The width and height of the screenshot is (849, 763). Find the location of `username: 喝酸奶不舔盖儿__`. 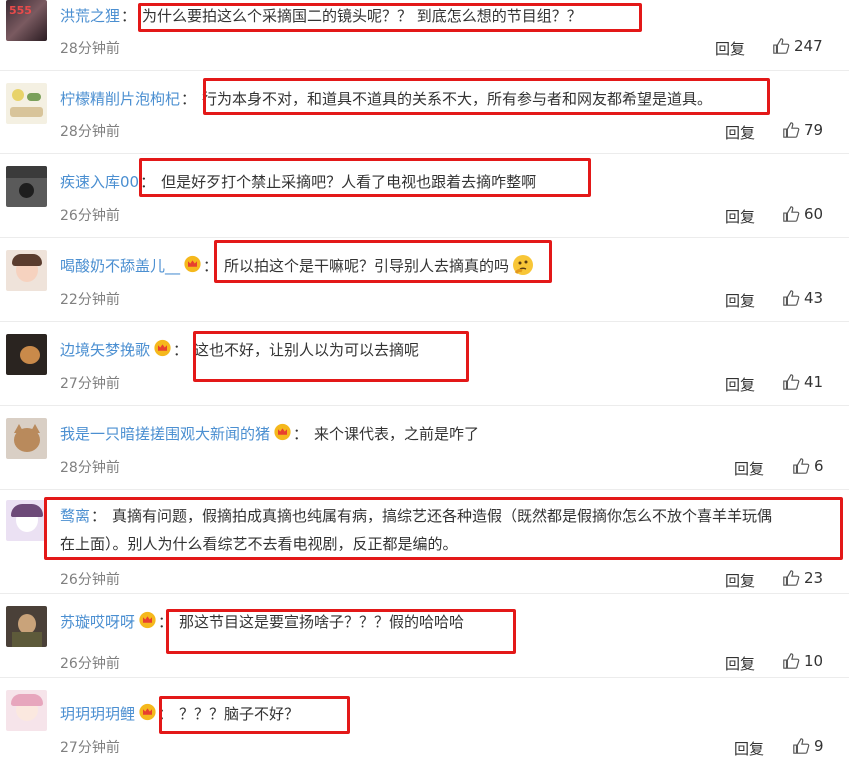

username: 喝酸奶不舔盖儿__ is located at coordinates (120, 265).